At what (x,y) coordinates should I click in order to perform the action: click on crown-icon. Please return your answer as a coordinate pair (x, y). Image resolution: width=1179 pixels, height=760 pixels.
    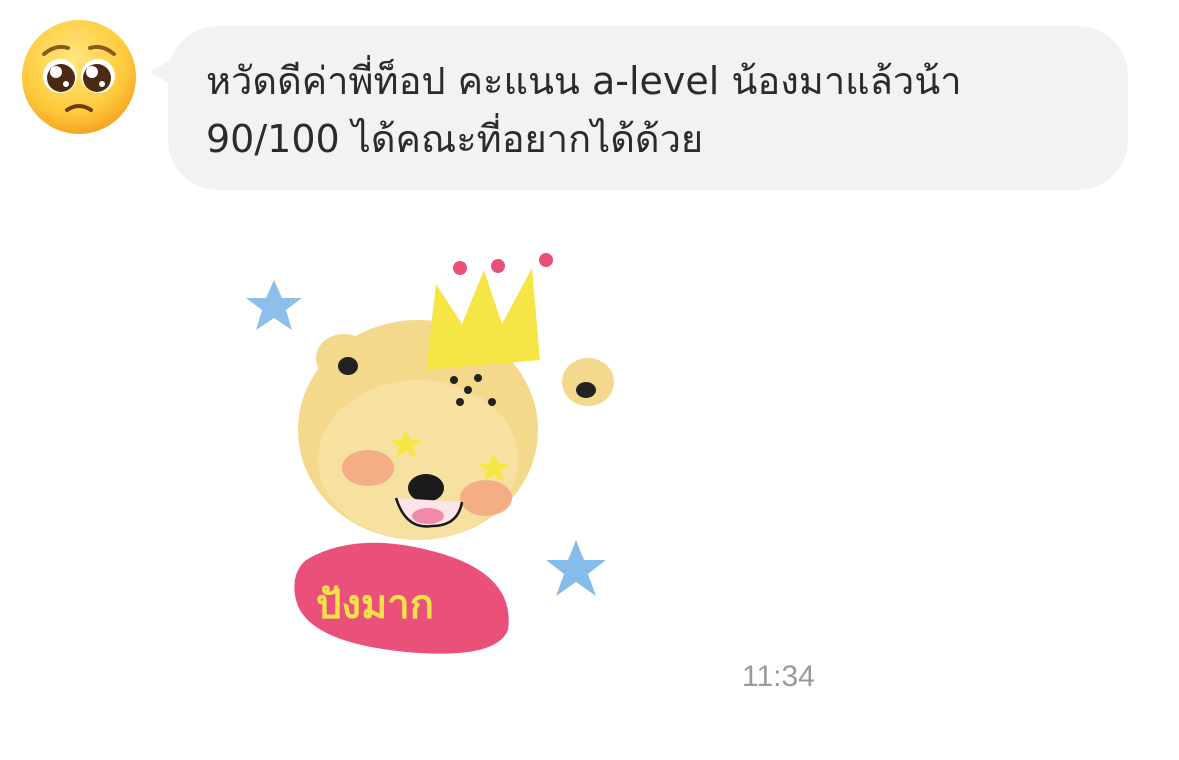
    Looking at the image, I should click on (483, 319).